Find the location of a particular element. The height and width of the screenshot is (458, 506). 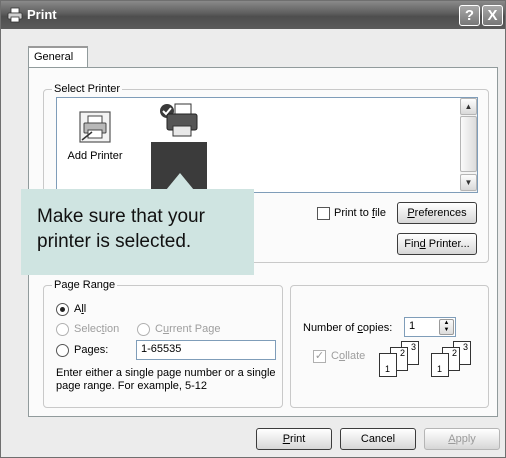

number-of-copies-label: Number of copies: is located at coordinates (348, 328).